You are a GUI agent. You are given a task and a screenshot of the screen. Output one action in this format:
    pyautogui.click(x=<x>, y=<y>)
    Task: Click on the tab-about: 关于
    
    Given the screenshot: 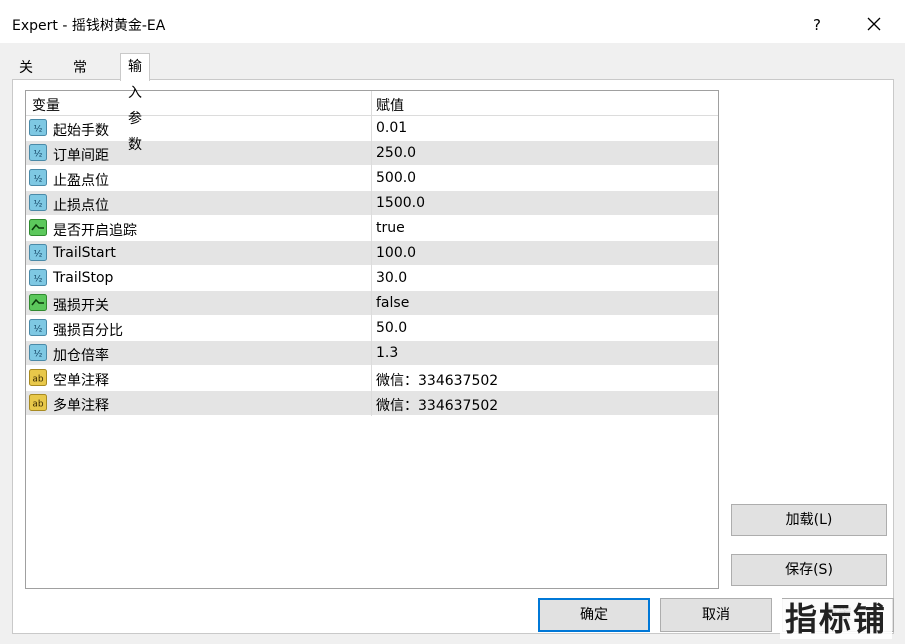 What is the action you would take?
    pyautogui.click(x=26, y=77)
    